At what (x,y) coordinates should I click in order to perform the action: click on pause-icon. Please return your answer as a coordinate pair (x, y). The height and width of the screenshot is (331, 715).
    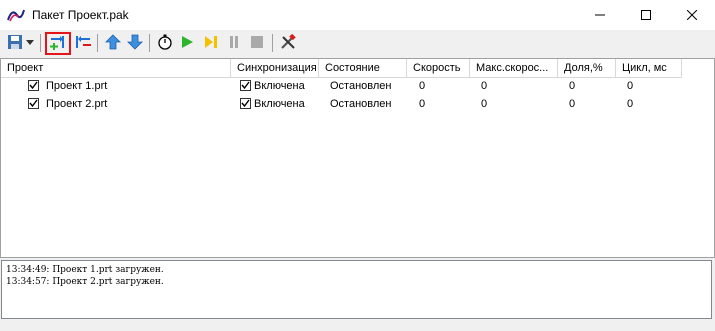
    Looking at the image, I should click on (234, 43).